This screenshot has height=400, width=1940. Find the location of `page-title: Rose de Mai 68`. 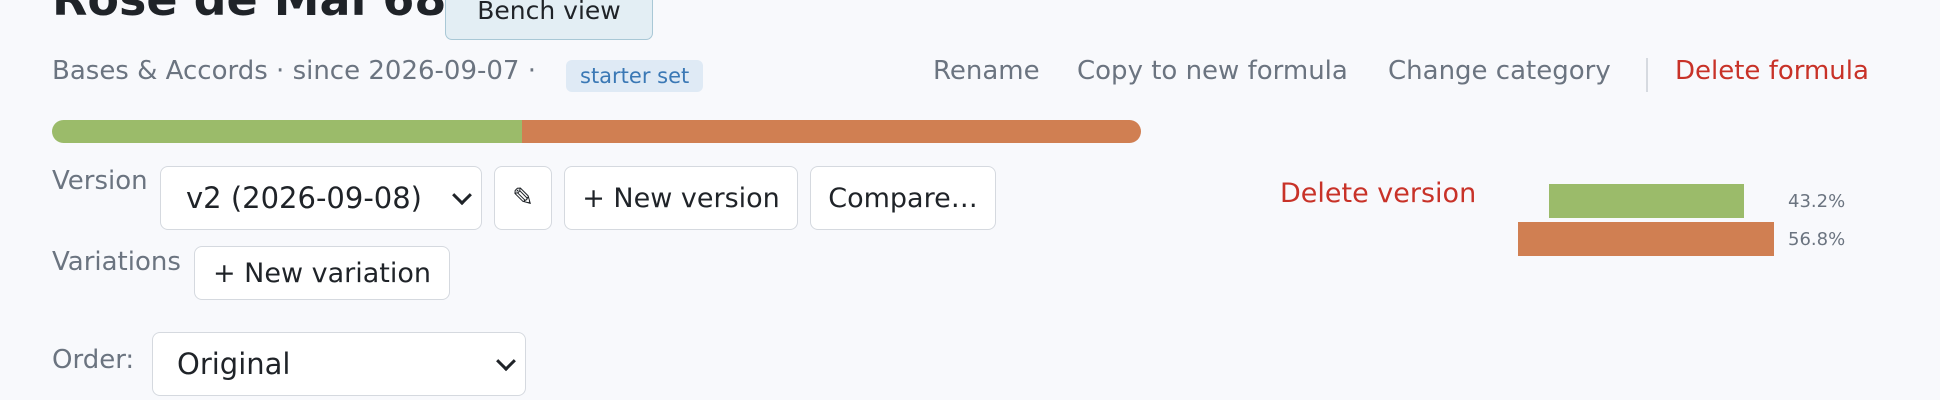

page-title: Rose de Mai 68 is located at coordinates (249, 13).